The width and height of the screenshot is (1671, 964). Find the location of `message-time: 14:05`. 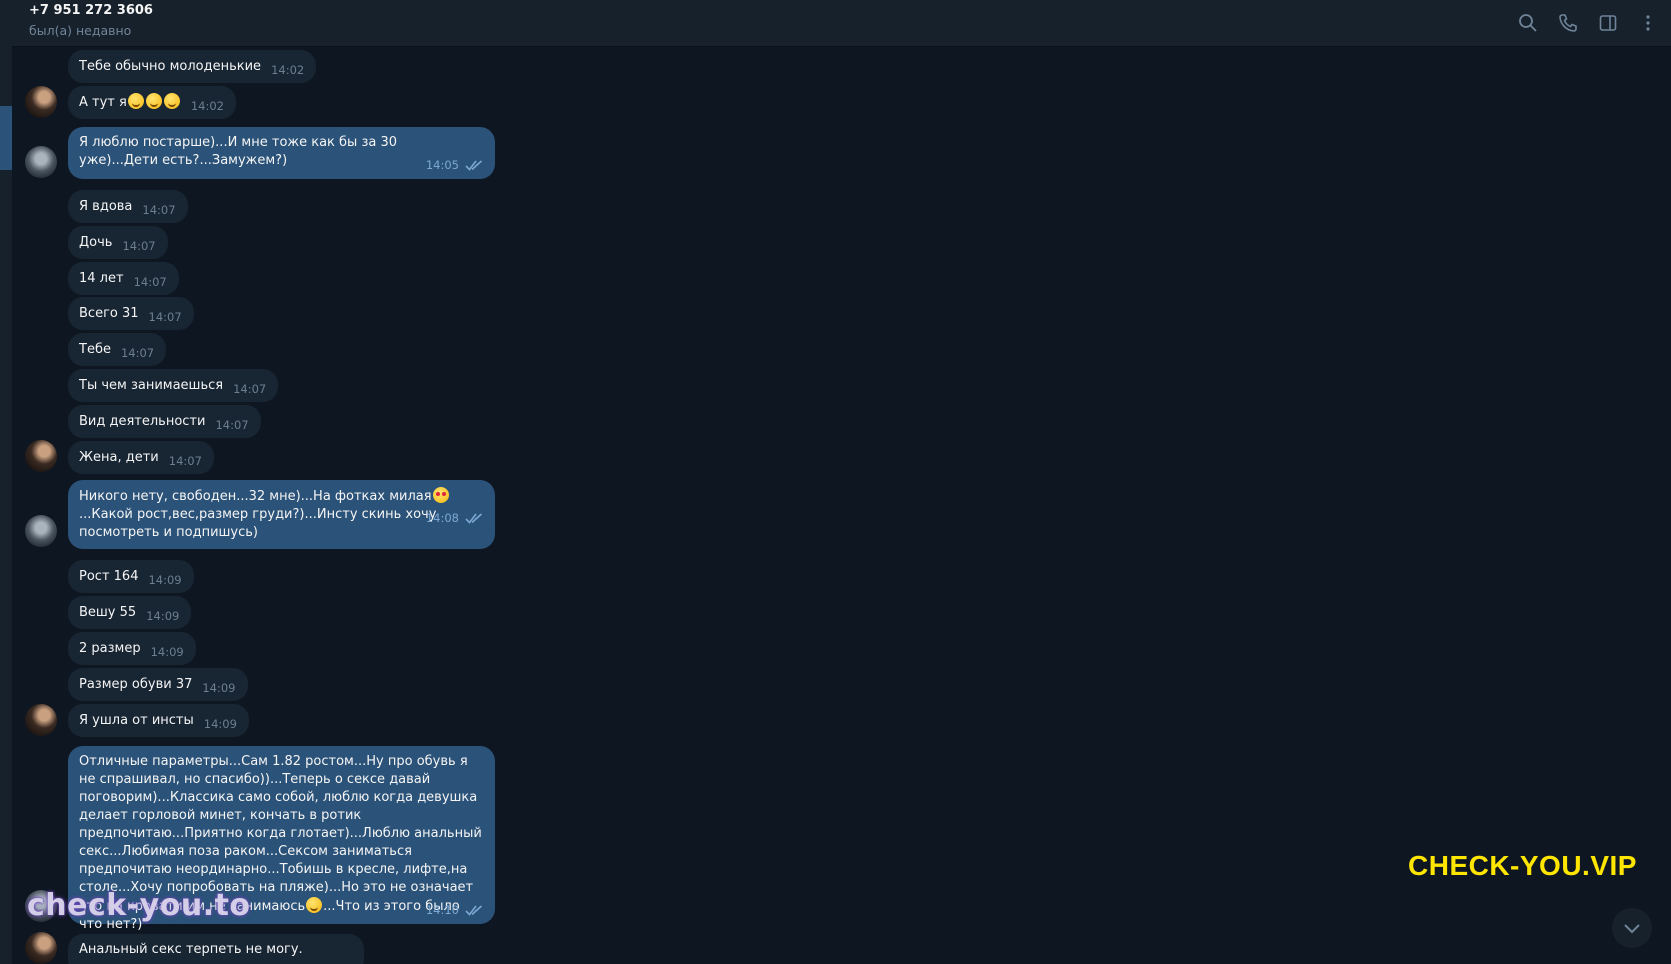

message-time: 14:05 is located at coordinates (442, 165).